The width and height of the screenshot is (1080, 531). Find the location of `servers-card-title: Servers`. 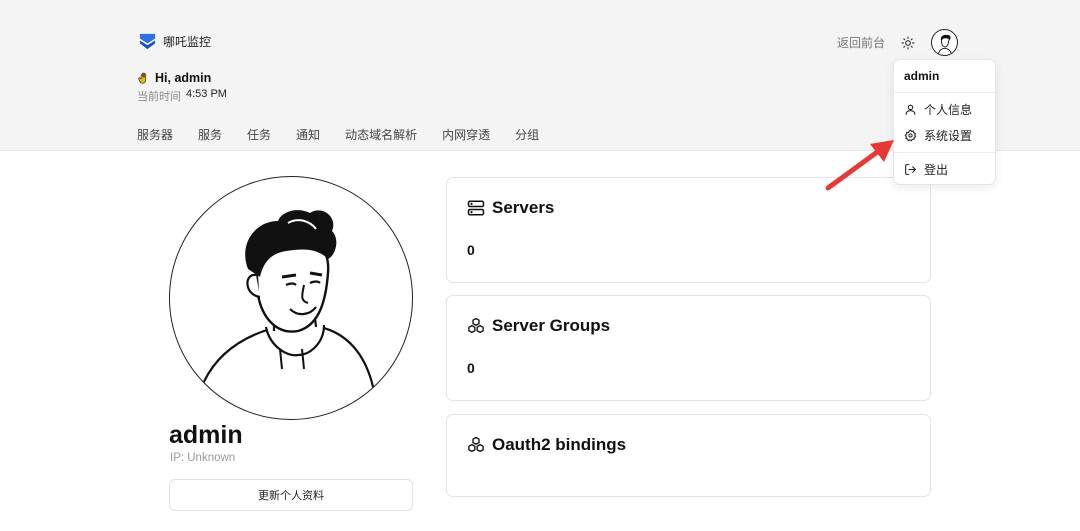

servers-card-title: Servers is located at coordinates (510, 208).